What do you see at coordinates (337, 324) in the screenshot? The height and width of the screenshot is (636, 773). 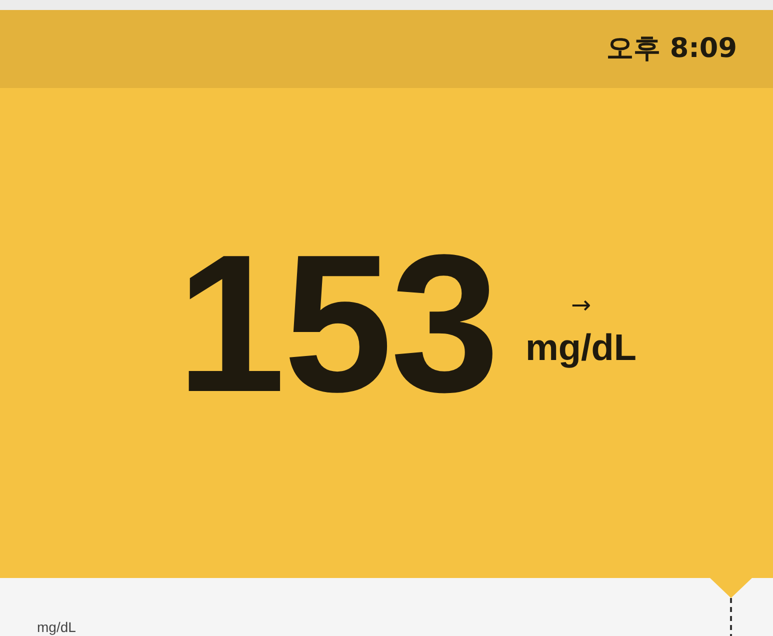 I see `glucose-value: 153` at bounding box center [337, 324].